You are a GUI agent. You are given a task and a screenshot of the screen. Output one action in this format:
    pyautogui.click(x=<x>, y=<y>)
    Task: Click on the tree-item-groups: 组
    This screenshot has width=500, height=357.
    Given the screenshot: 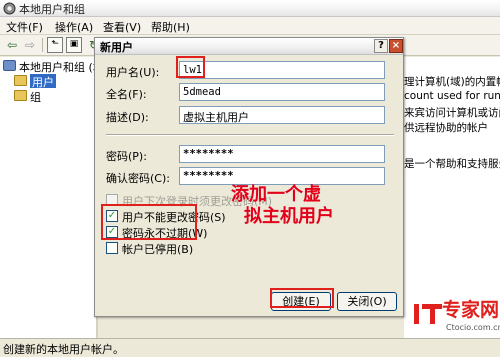 What is the action you would take?
    pyautogui.click(x=54, y=96)
    